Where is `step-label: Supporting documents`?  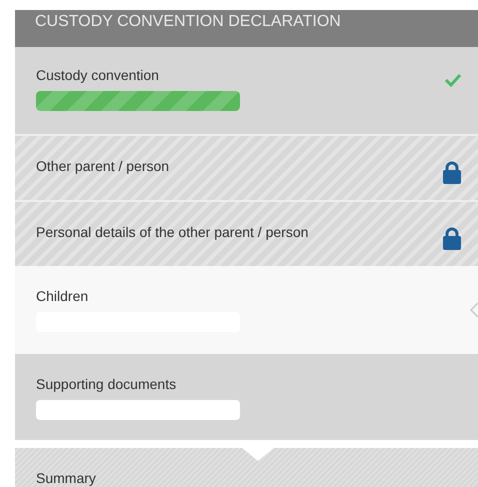
step-label: Supporting documents is located at coordinates (107, 384).